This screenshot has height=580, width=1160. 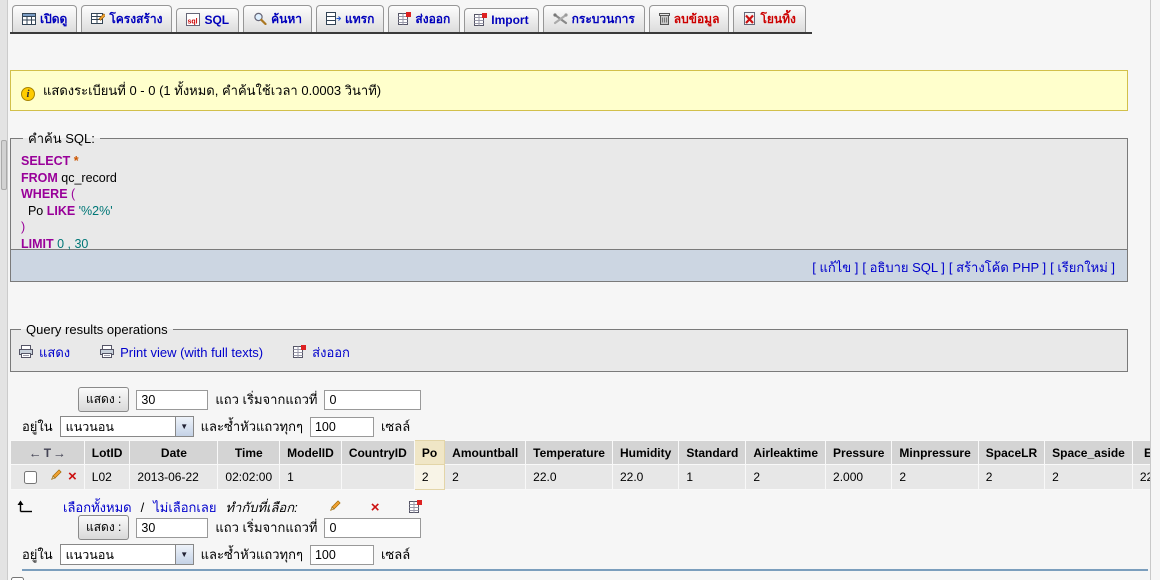 I want to click on tab-import: Import, so click(x=501, y=20).